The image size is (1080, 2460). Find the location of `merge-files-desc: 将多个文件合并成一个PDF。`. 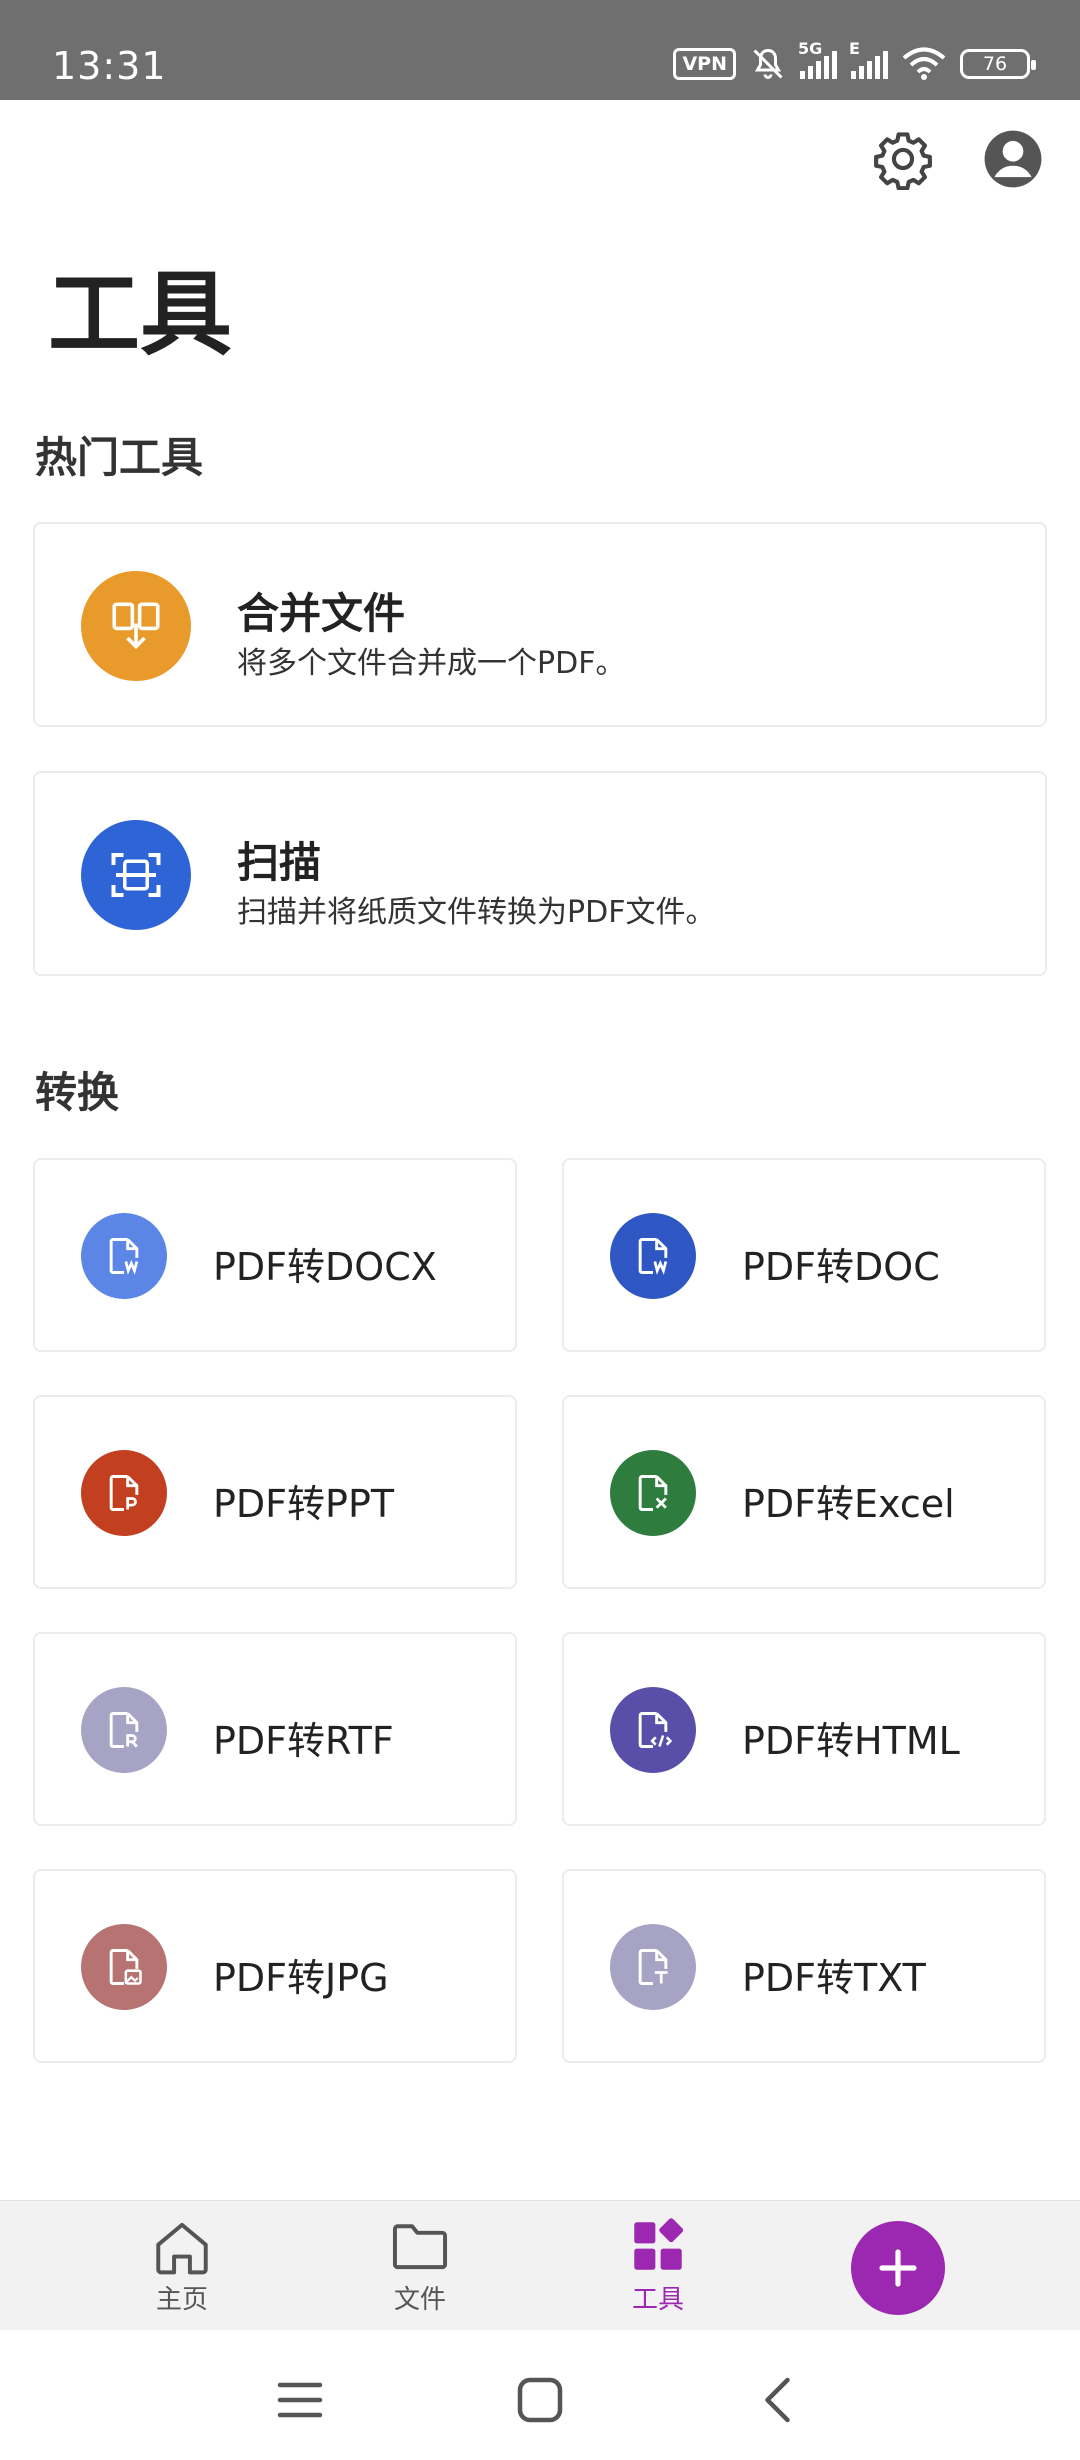

merge-files-desc: 将多个文件合并成一个PDF。 is located at coordinates (431, 663).